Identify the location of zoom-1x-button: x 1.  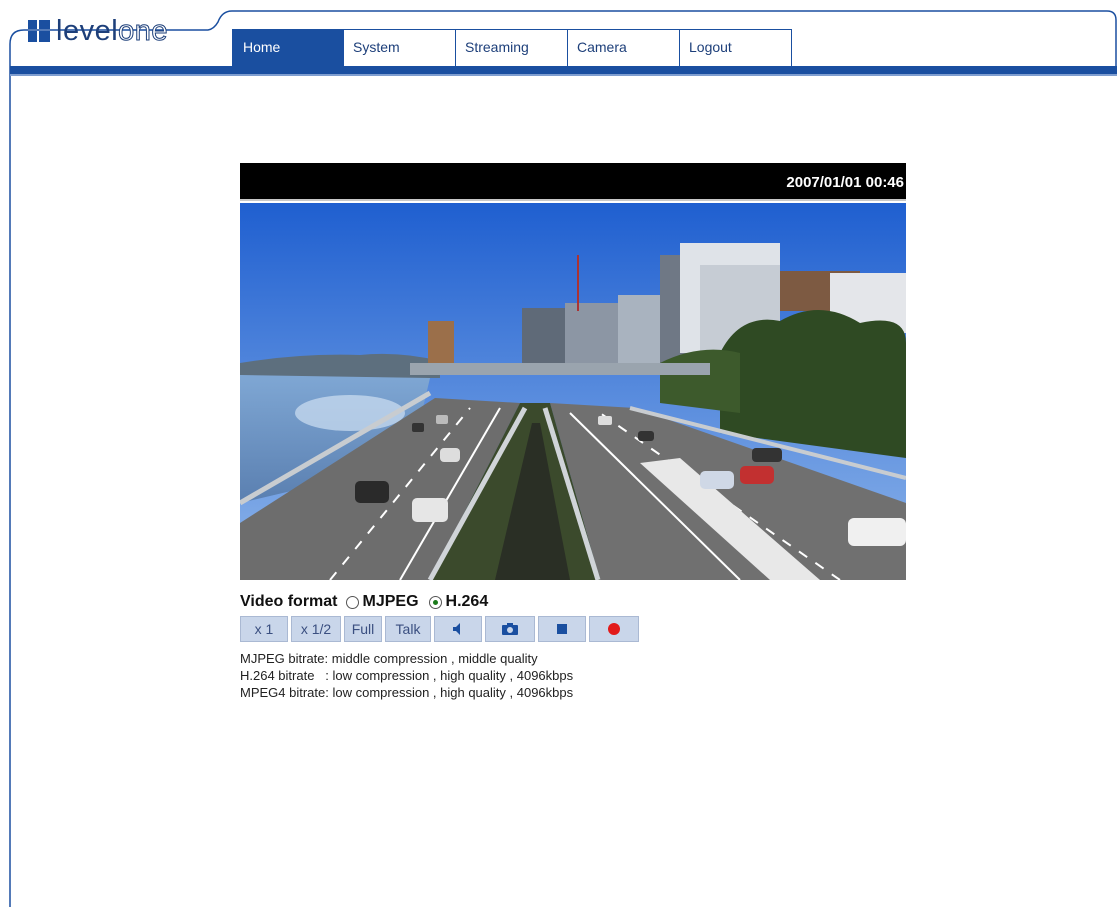
(264, 629).